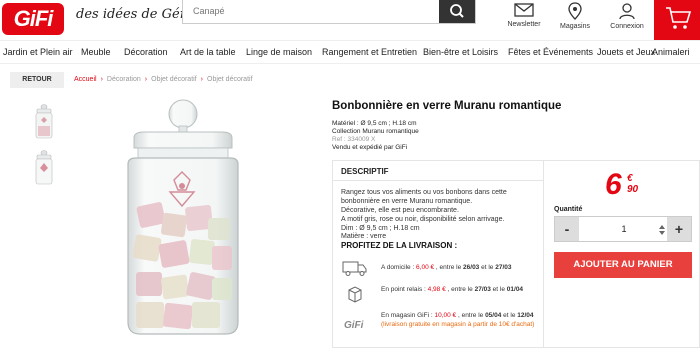  Describe the element at coordinates (679, 229) in the screenshot. I see `quantity-increase-button: +` at that location.